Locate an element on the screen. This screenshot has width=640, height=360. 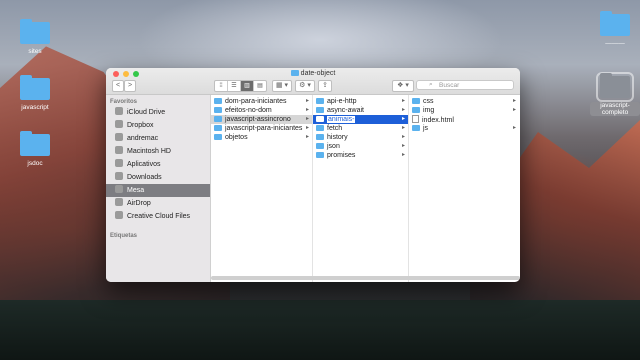
sidebar-item-label: Creative Cloud Files is located at coordinates (159, 216).